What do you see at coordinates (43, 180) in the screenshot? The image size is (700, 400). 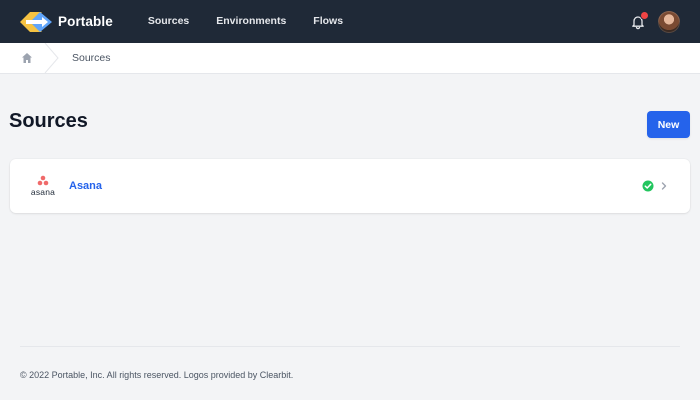 I see `asana-dots-icon` at bounding box center [43, 180].